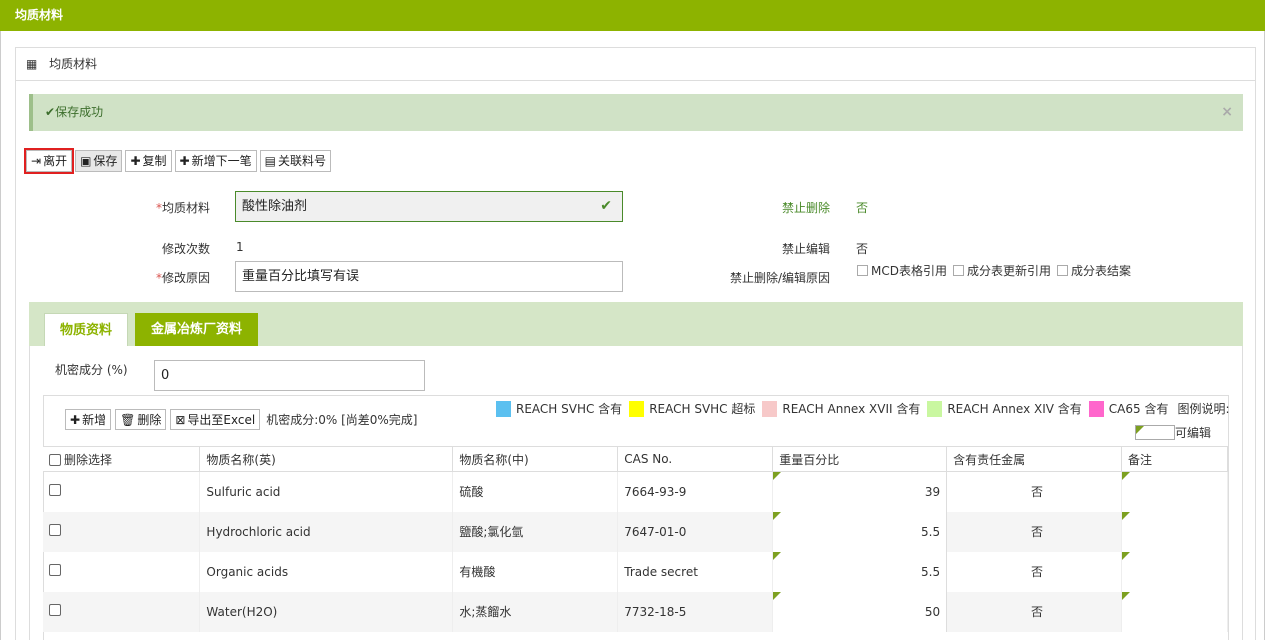 Image resolution: width=1265 pixels, height=640 pixels. I want to click on copy-button: ✚ 复制, so click(148, 161).